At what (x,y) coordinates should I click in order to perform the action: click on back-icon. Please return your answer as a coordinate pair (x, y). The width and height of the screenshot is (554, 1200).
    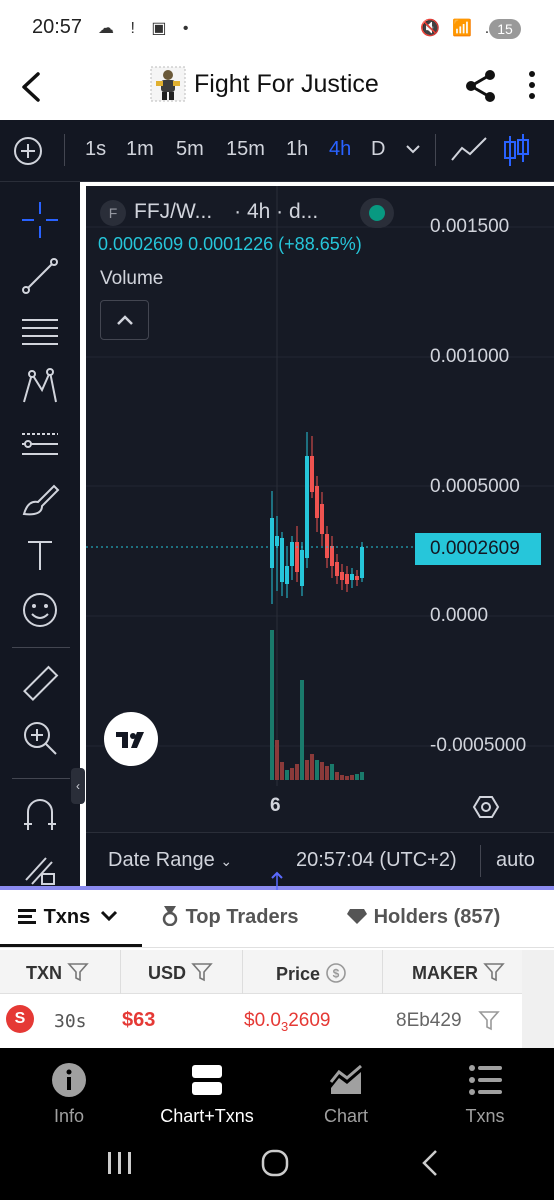
    Looking at the image, I should click on (430, 1163).